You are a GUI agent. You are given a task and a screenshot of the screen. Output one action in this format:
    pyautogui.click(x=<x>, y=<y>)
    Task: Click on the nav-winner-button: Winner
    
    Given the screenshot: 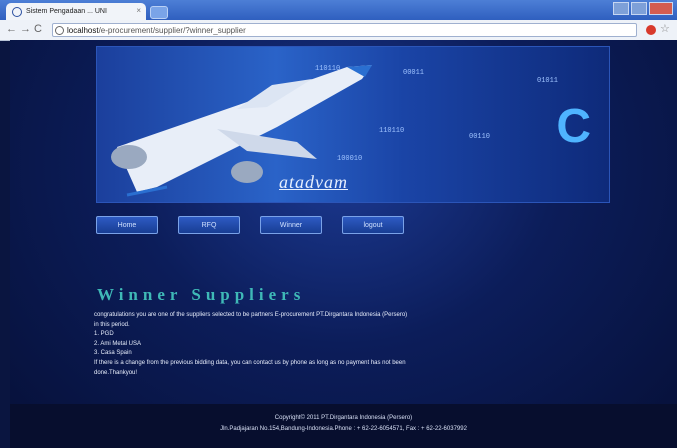 What is the action you would take?
    pyautogui.click(x=291, y=225)
    